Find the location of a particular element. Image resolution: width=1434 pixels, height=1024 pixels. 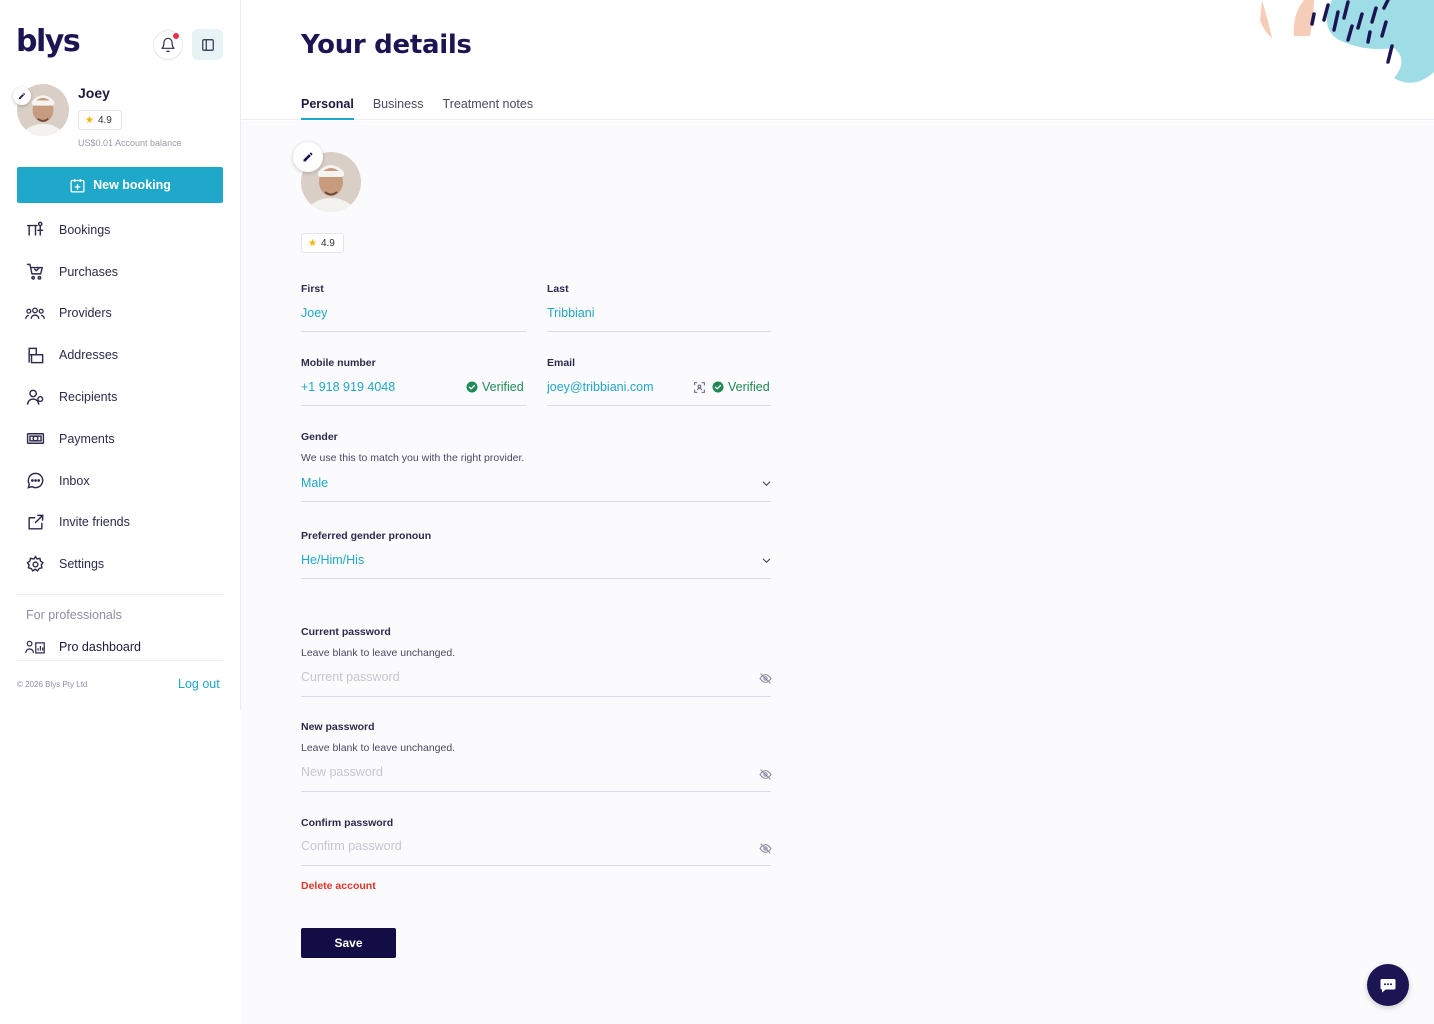

chat-icon is located at coordinates (1388, 986).